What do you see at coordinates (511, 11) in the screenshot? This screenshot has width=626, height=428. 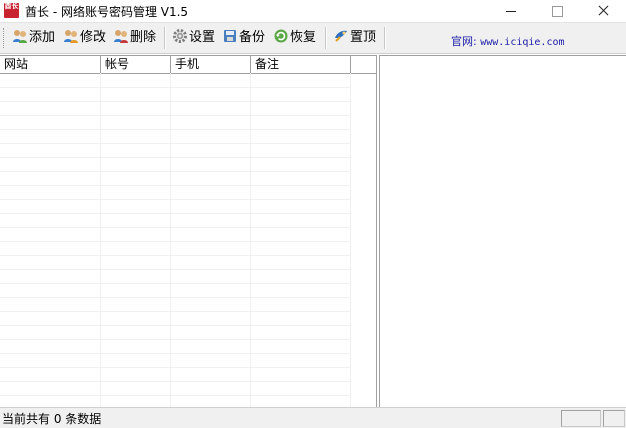 I see `minimize-button` at bounding box center [511, 11].